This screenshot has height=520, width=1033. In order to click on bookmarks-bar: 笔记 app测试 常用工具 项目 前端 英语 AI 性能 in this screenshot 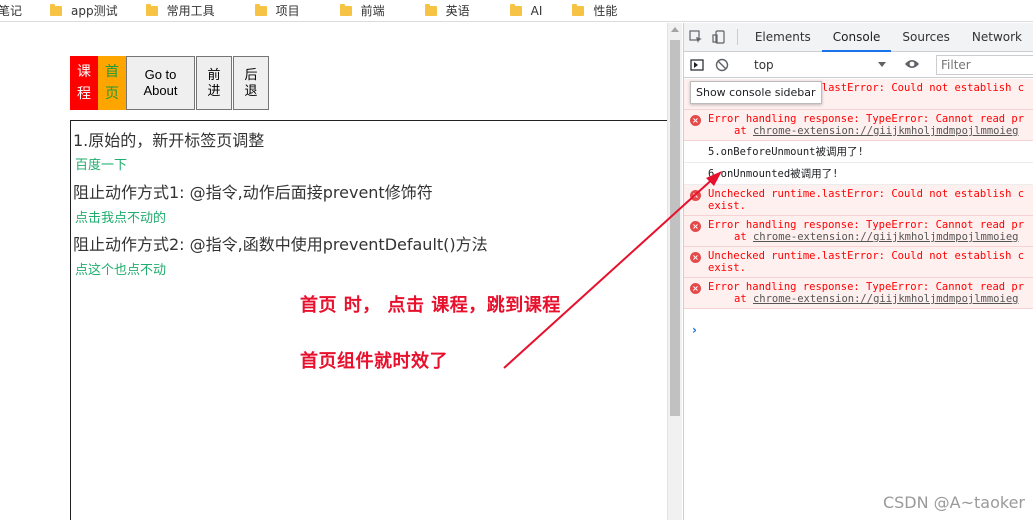, I will do `click(516, 11)`.